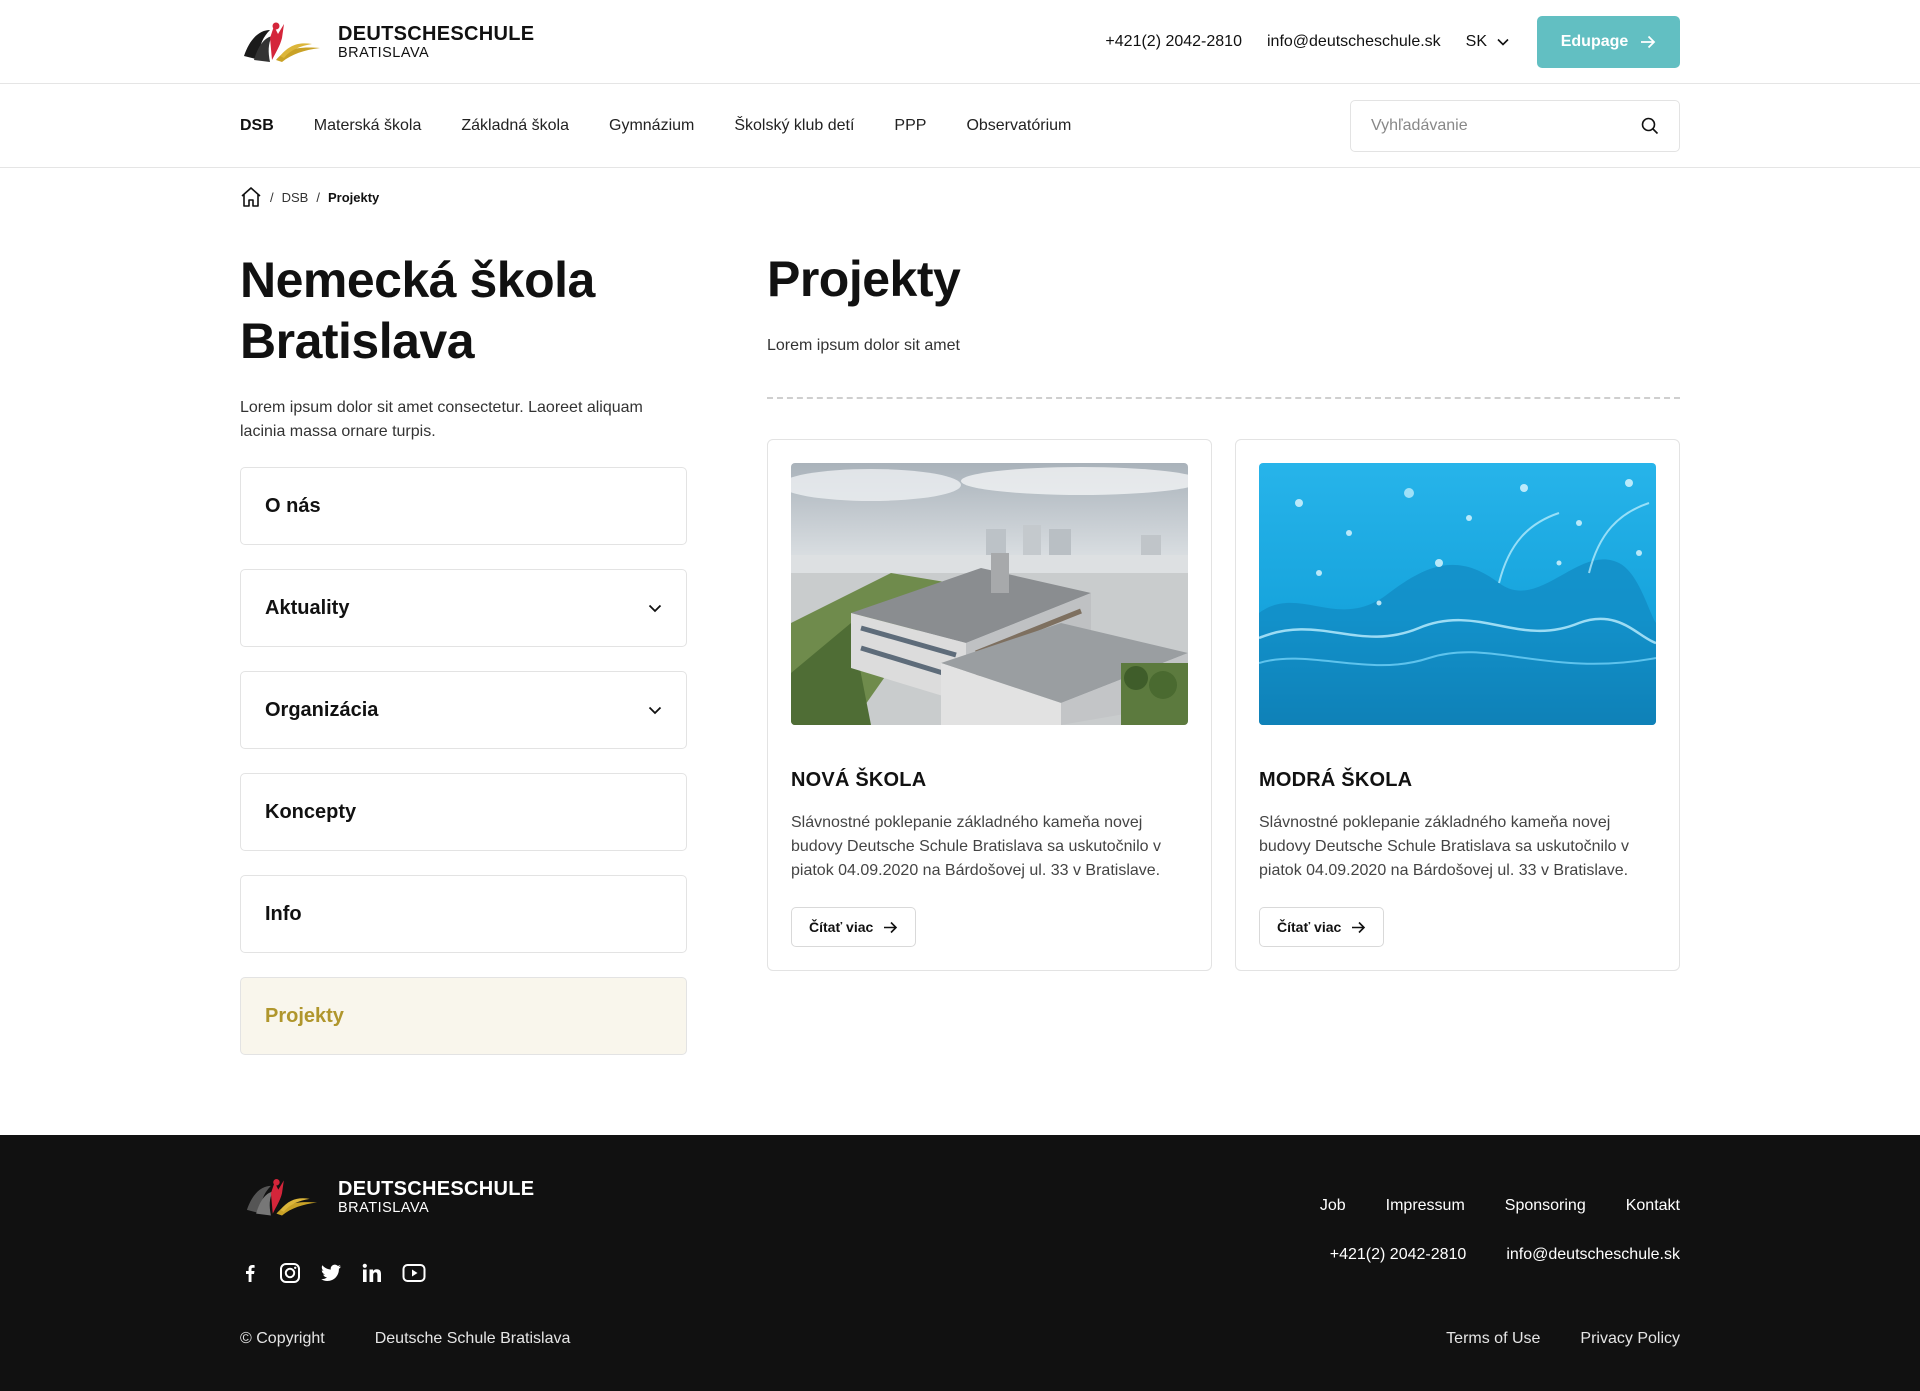  I want to click on edupage-button: Edupage, so click(1608, 42).